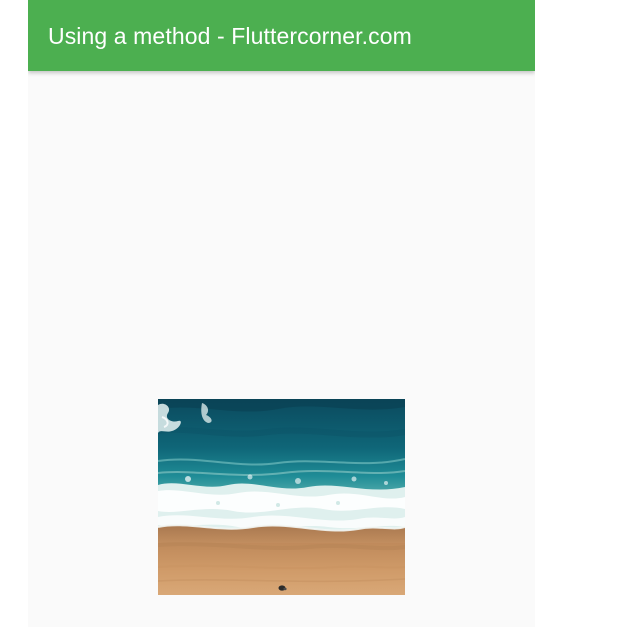 The height and width of the screenshot is (627, 637). I want to click on beach-aerial-image, so click(281, 497).